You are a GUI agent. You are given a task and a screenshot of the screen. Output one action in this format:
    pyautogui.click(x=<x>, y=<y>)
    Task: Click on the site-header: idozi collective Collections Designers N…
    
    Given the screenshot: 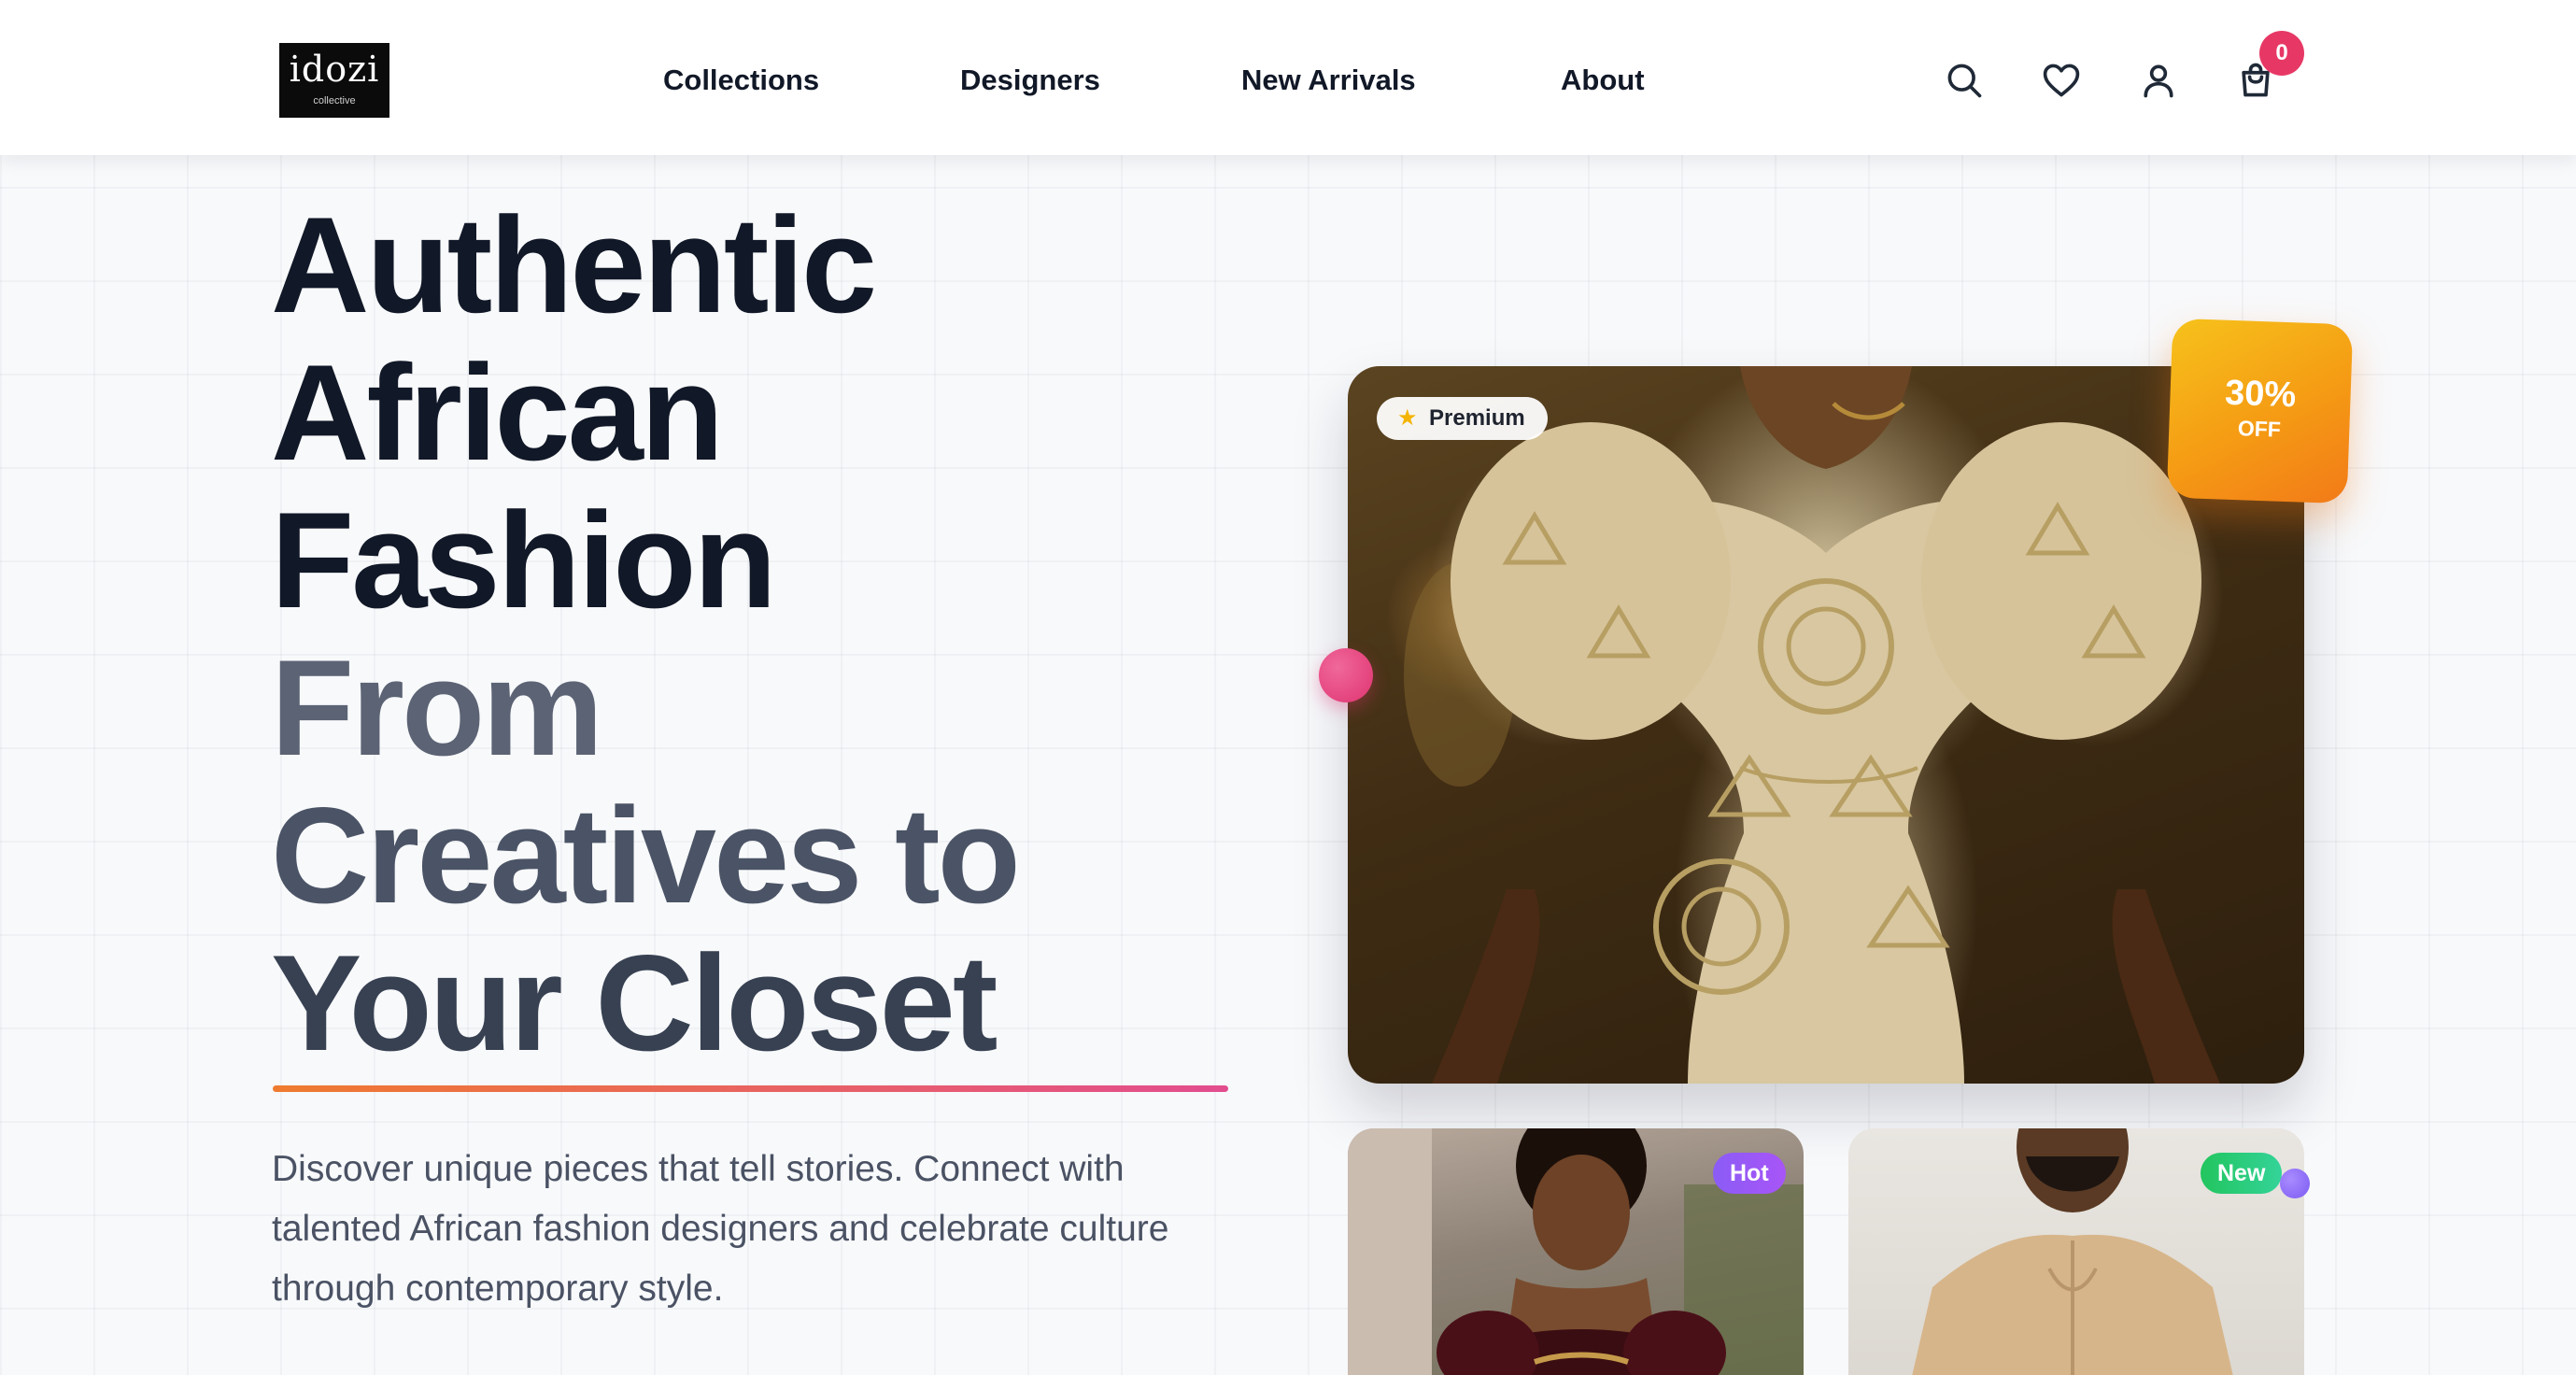 What is the action you would take?
    pyautogui.click(x=1288, y=77)
    